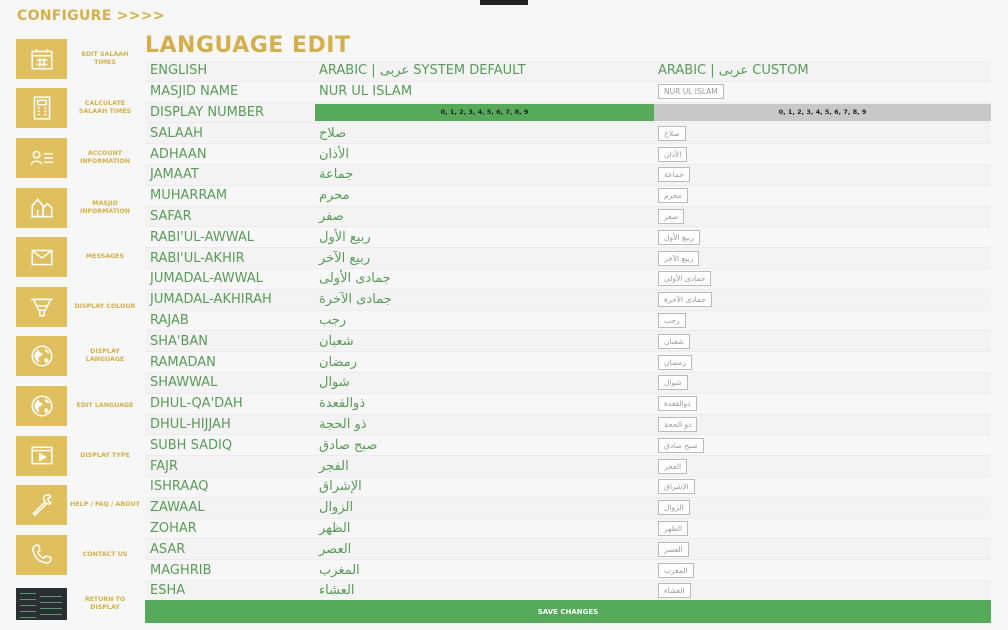  Describe the element at coordinates (179, 71) in the screenshot. I see `header-english: ENGLISH` at that location.